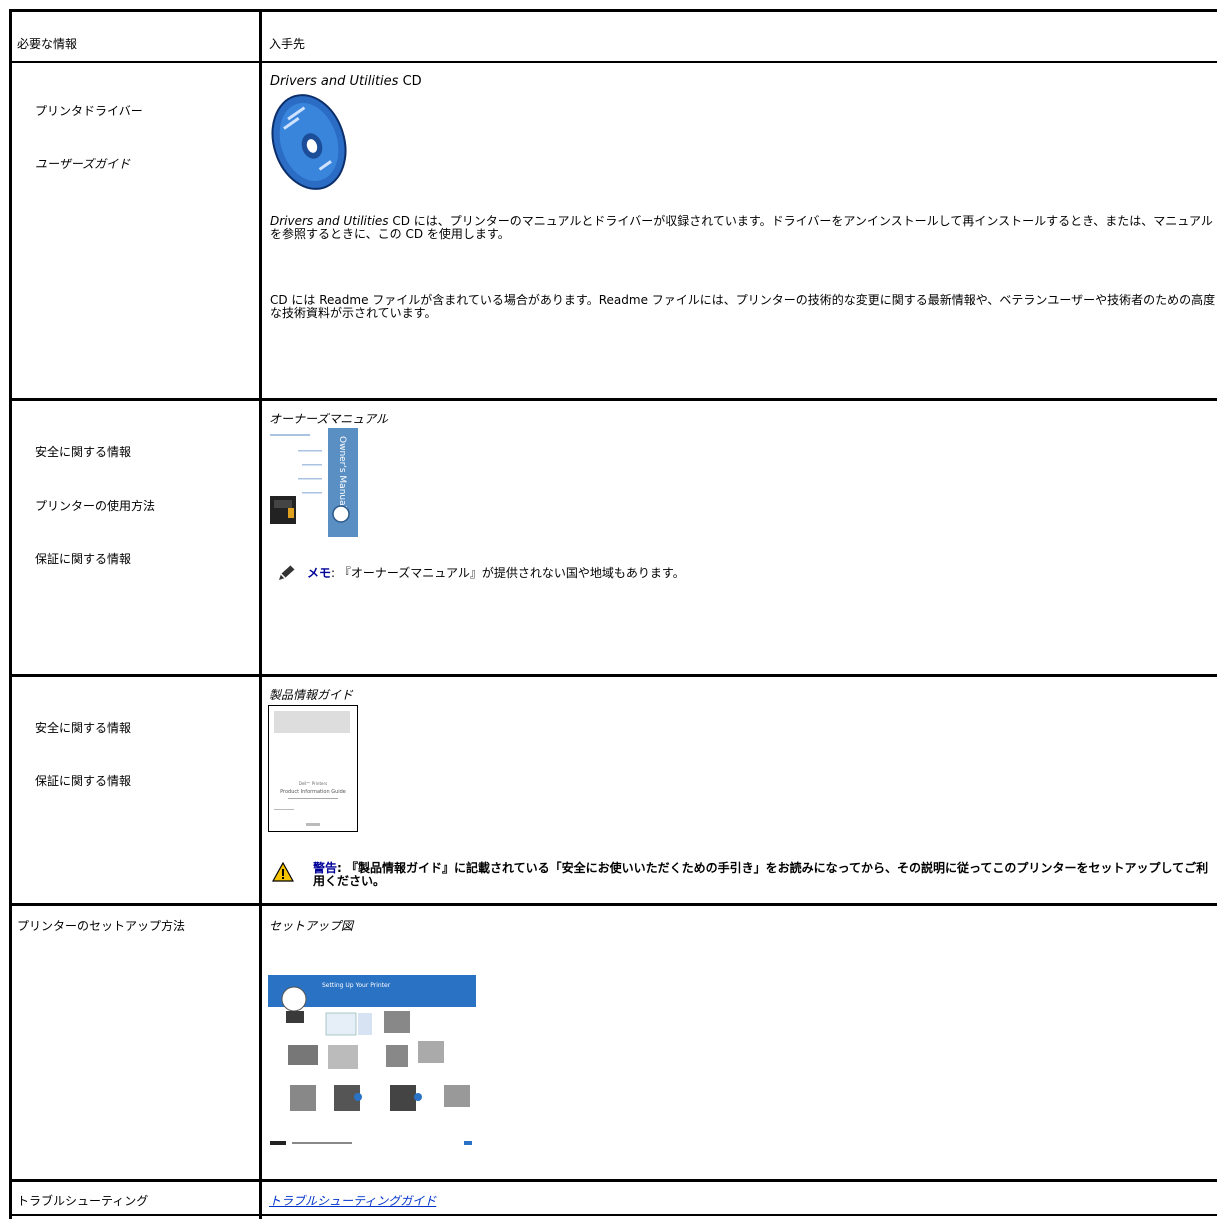 The image size is (1217, 1219). Describe the element at coordinates (311, 695) in the screenshot. I see `row3-source-title: 製品情報ガイド` at that location.